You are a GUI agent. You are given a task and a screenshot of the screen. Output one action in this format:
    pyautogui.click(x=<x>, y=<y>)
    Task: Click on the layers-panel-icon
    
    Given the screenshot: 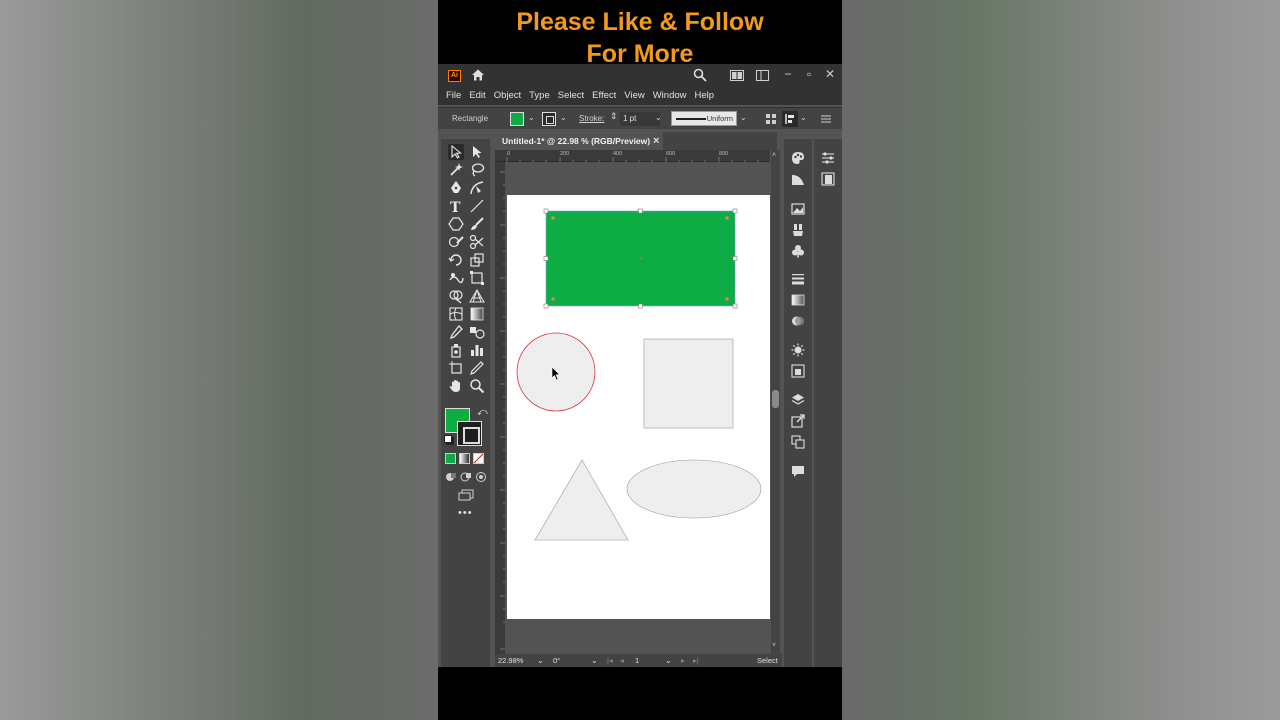 What is the action you would take?
    pyautogui.click(x=798, y=400)
    